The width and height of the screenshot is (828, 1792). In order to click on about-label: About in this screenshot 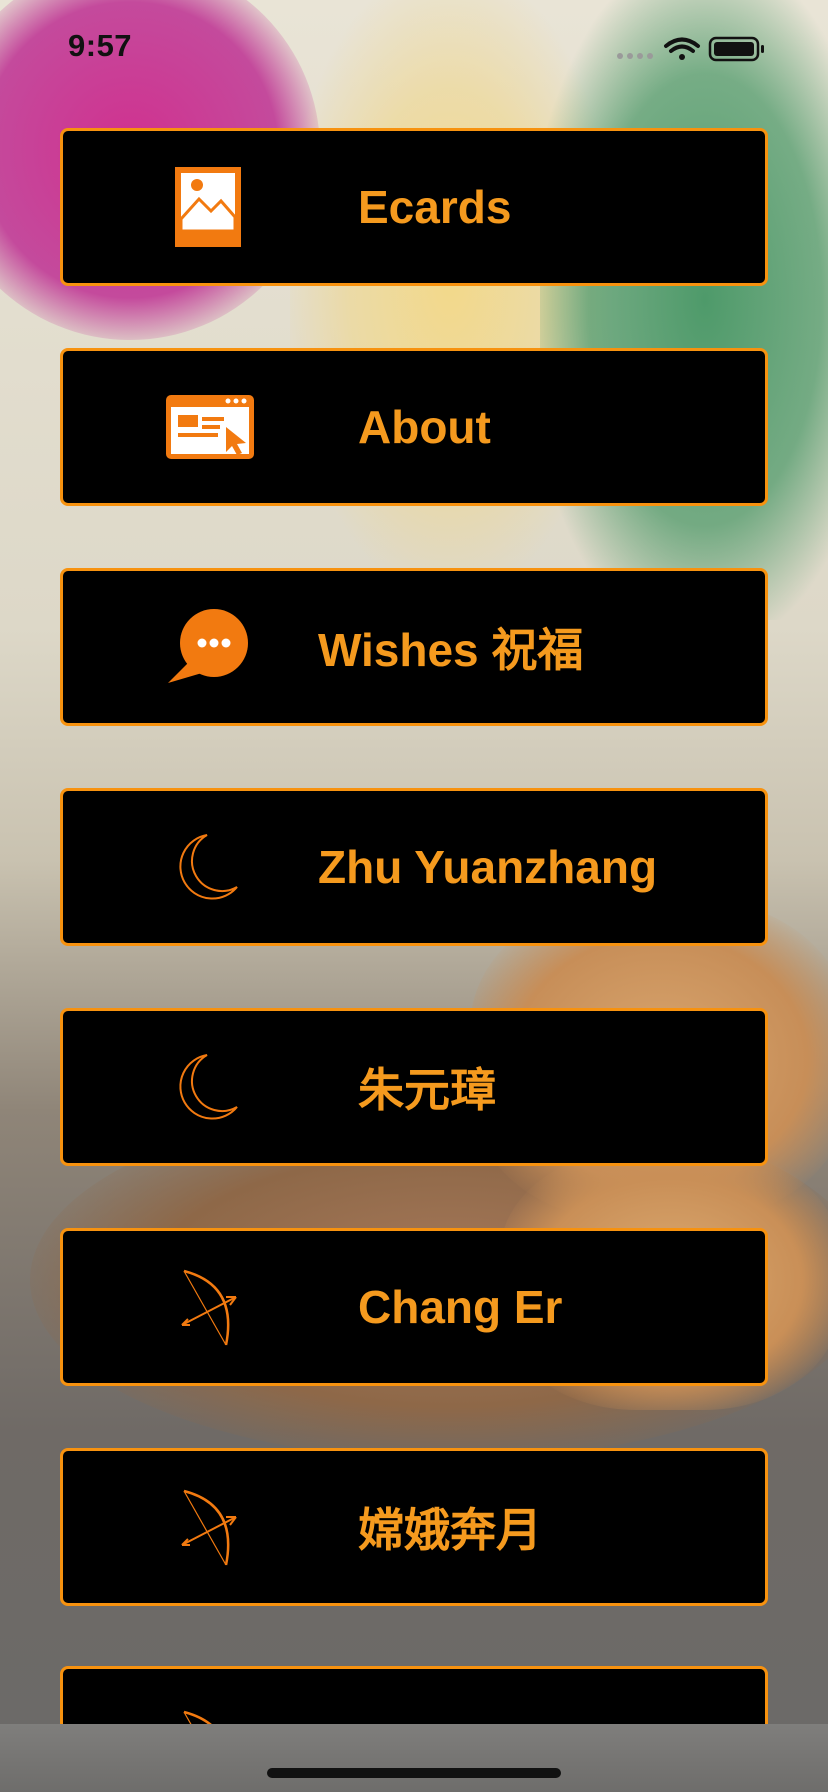, I will do `click(424, 427)`.